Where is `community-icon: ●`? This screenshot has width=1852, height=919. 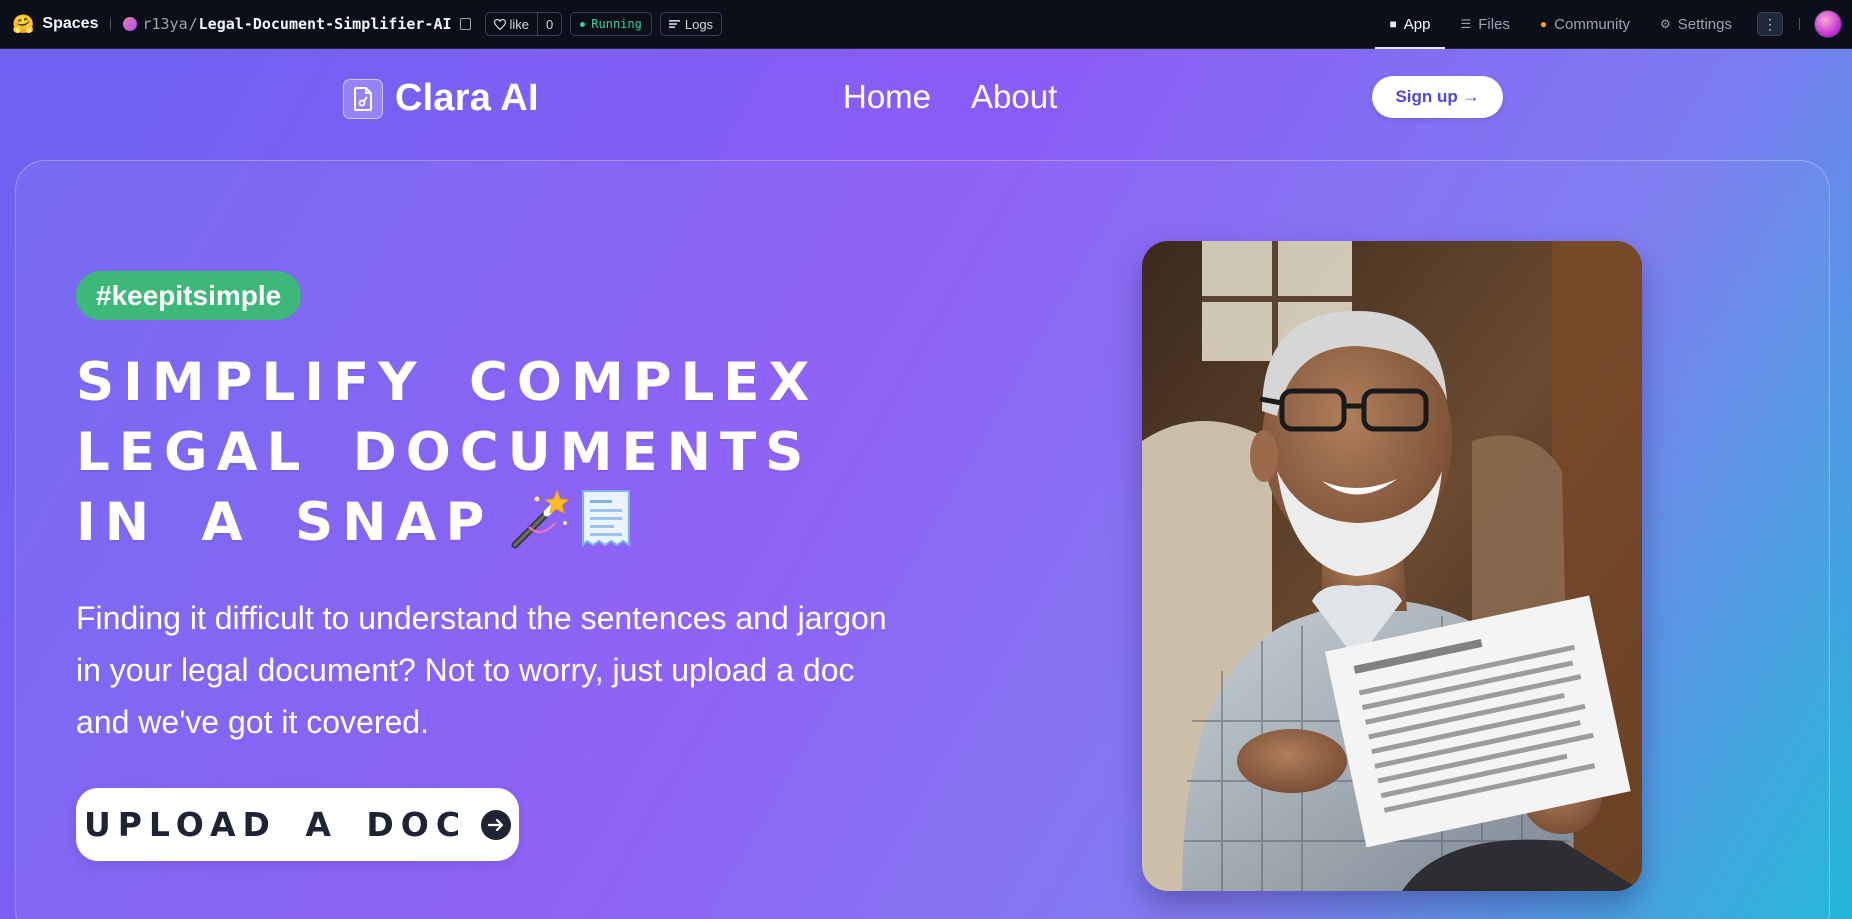
community-icon: ● is located at coordinates (1543, 24).